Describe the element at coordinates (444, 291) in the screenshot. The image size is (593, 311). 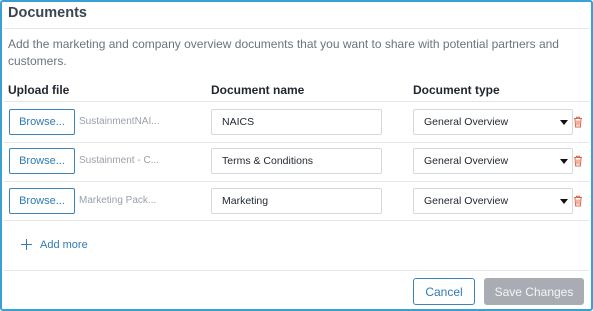
I see `cancel-button: Cancel` at that location.